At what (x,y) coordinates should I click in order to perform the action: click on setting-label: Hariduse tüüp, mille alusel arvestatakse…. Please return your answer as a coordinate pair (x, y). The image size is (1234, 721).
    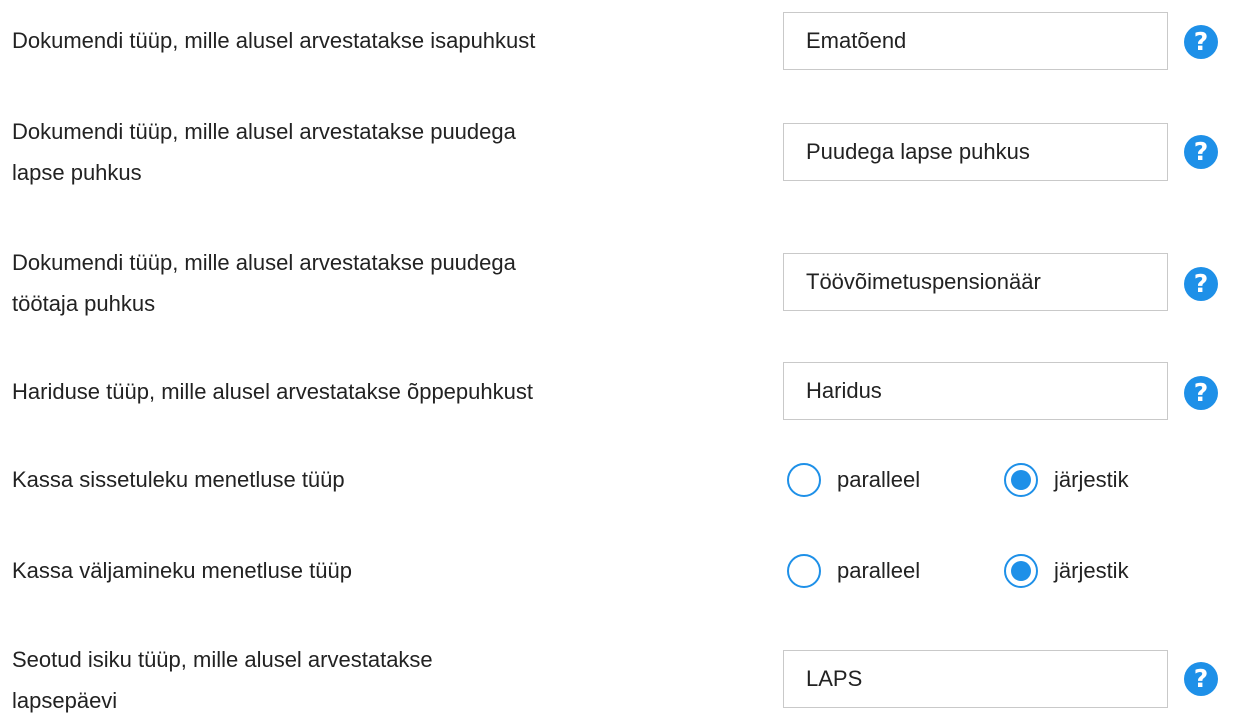
    Looking at the image, I should click on (272, 391).